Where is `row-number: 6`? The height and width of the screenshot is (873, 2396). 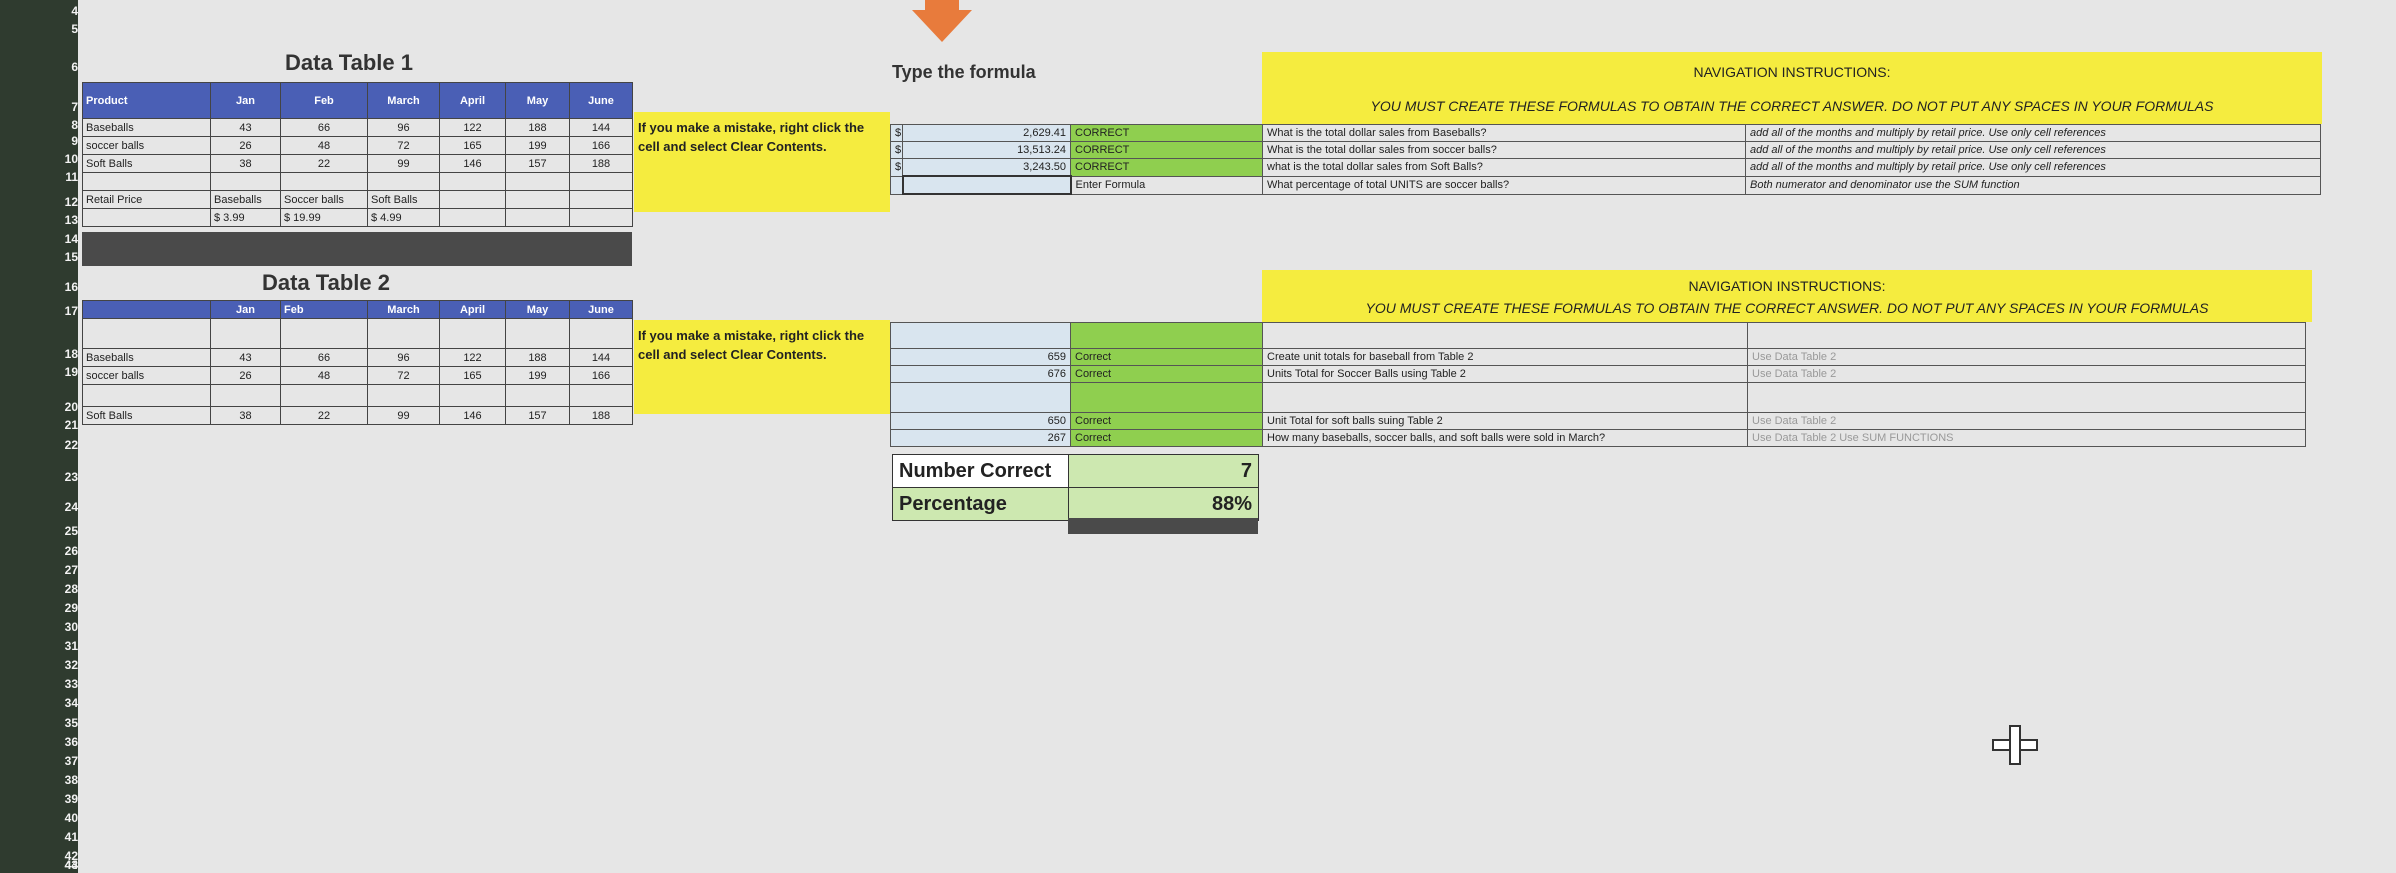
row-number: 6 is located at coordinates (65, 67).